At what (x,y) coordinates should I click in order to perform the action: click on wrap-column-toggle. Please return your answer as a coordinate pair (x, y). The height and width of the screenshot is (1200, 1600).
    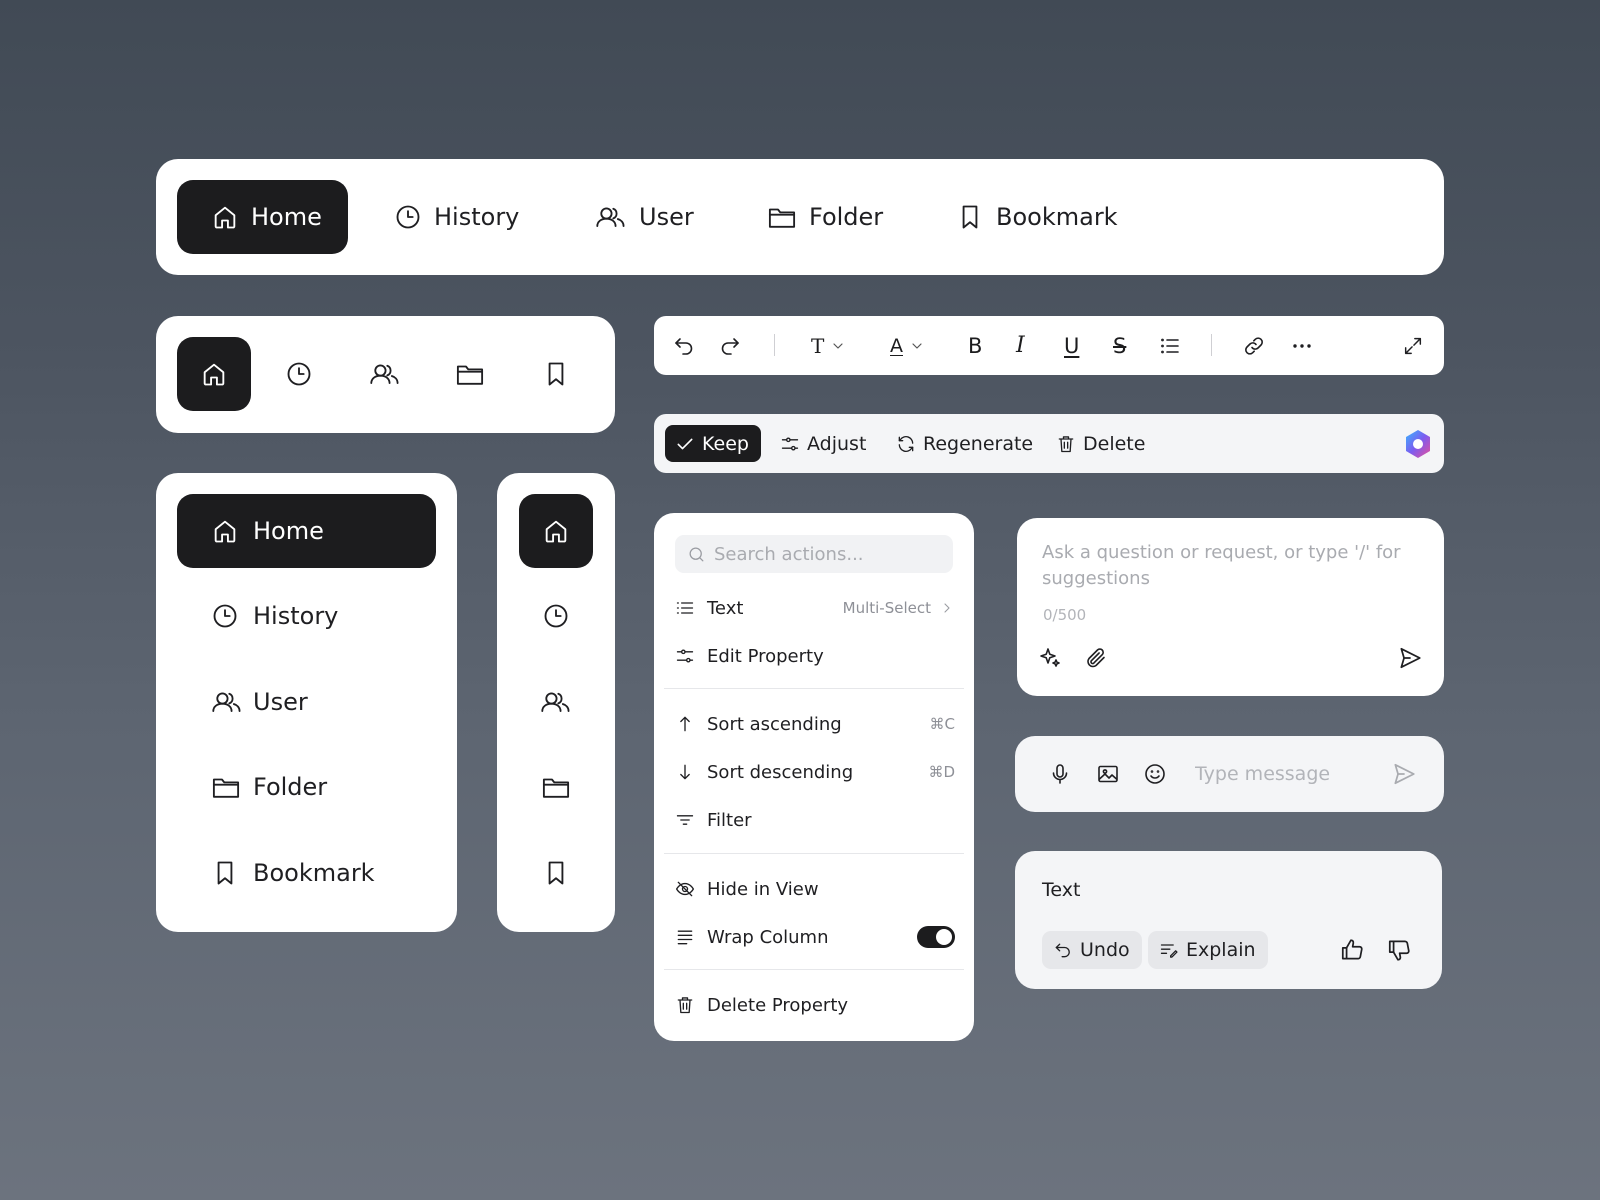
    Looking at the image, I should click on (936, 937).